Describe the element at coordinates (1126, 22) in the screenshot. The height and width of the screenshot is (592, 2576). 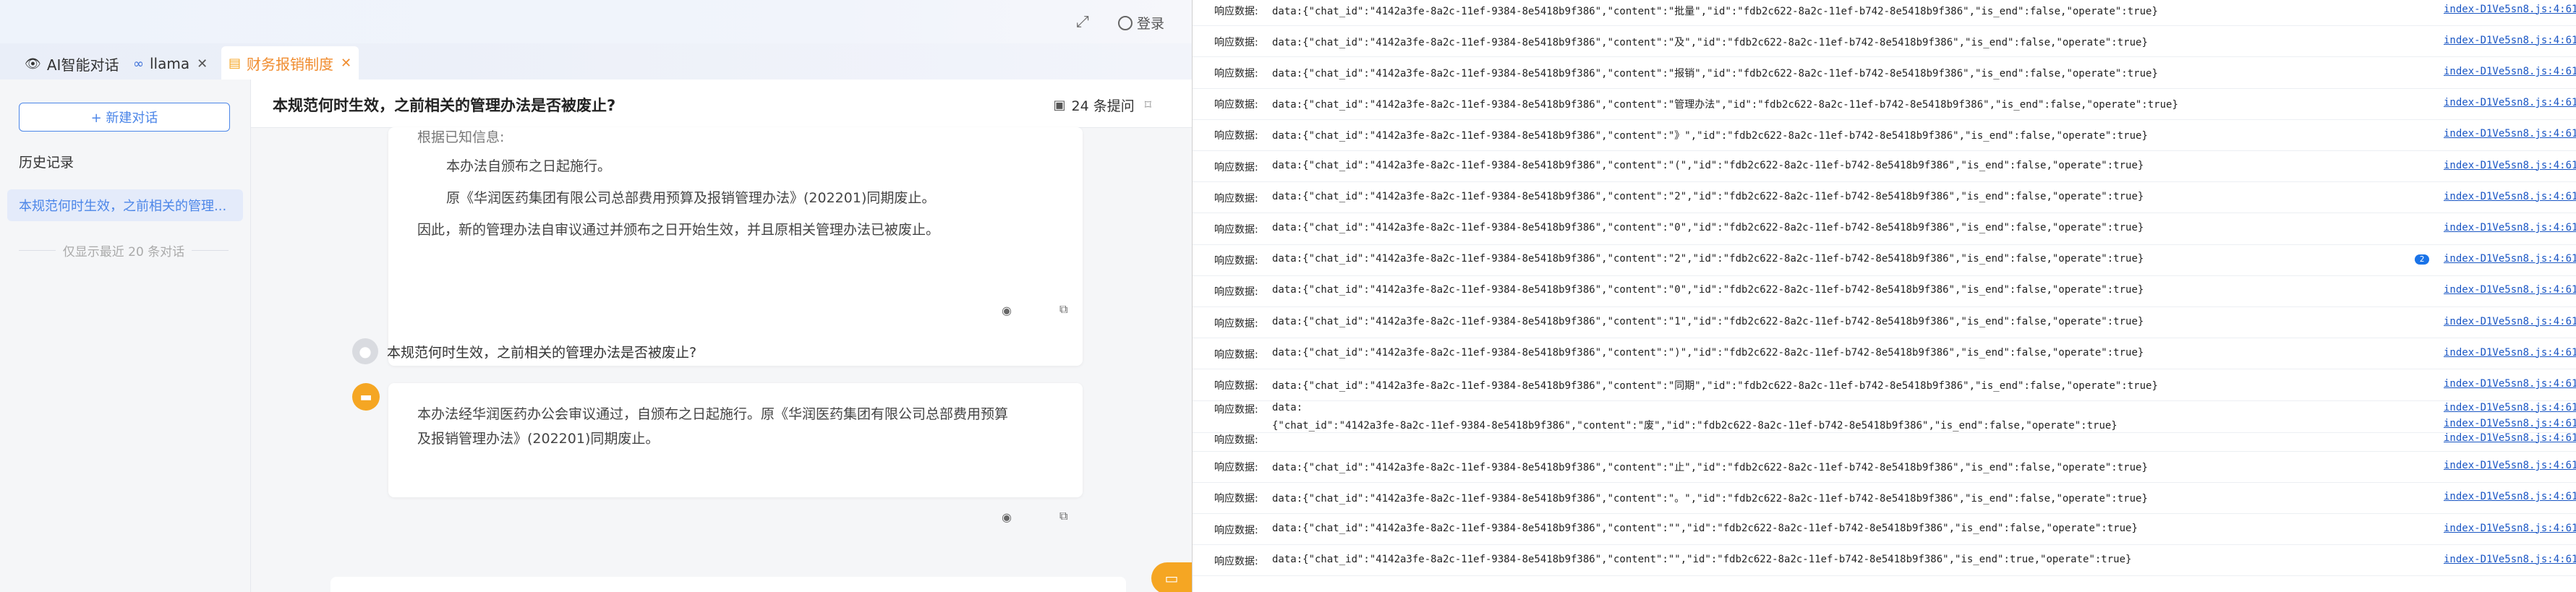
I see `user-icon` at that location.